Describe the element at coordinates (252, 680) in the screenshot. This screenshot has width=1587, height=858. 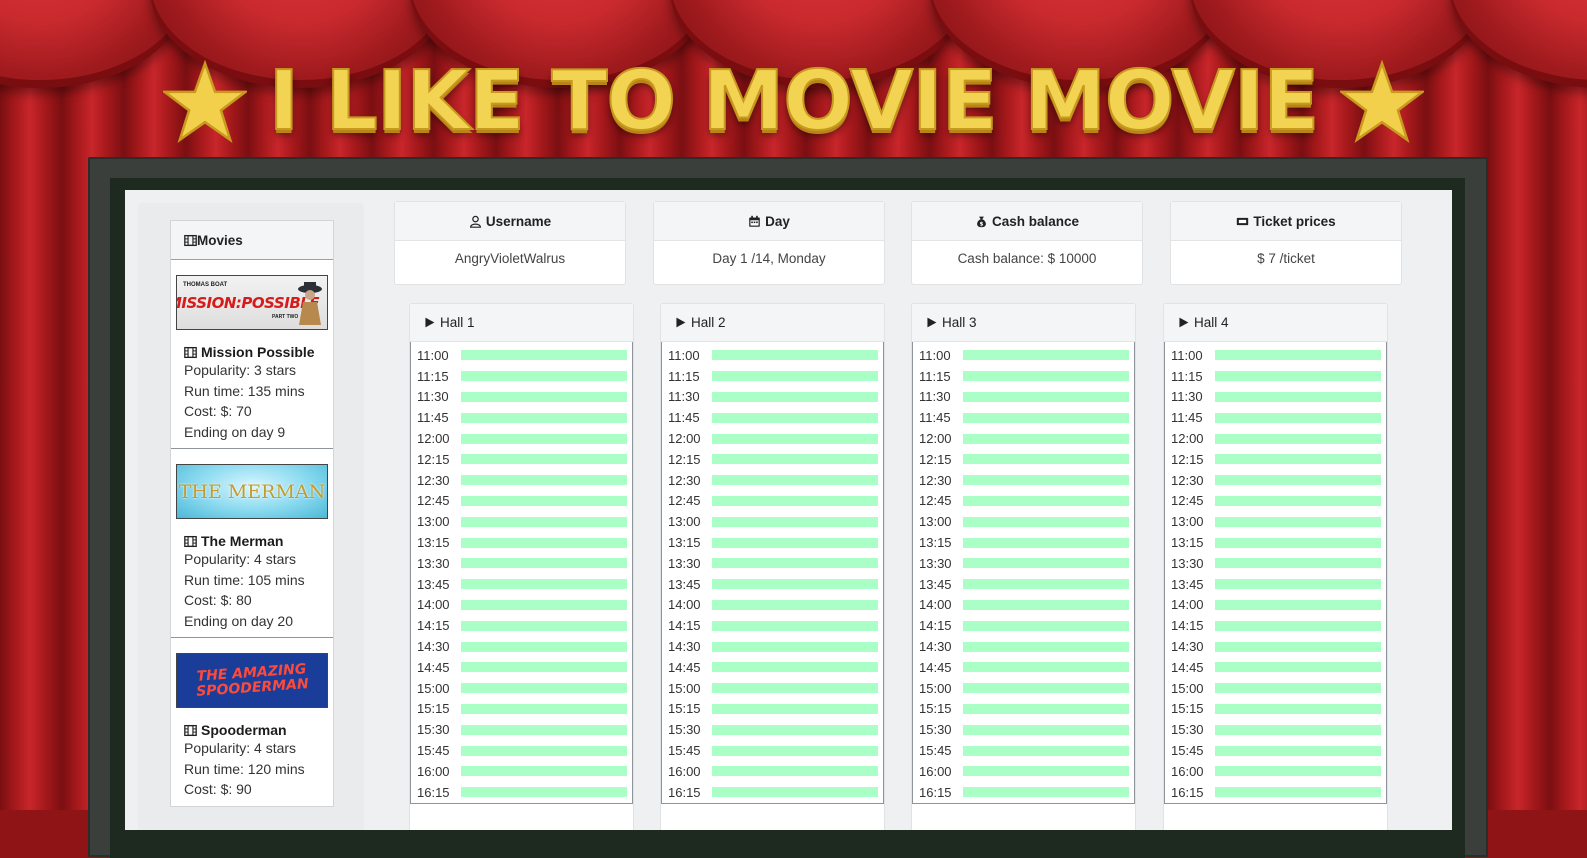
I see `movie-poster: THE AMAZING SPOODERMAN` at that location.